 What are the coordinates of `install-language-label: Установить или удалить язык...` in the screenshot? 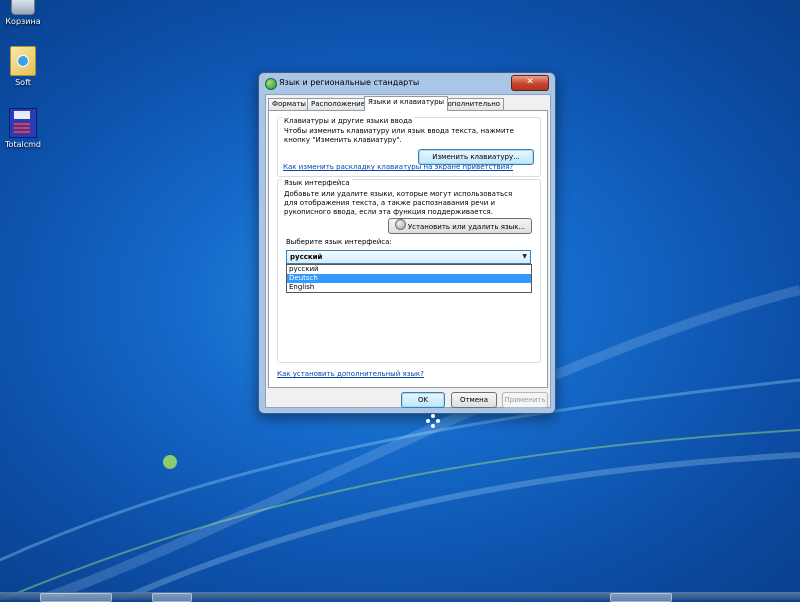 It's located at (466, 227).